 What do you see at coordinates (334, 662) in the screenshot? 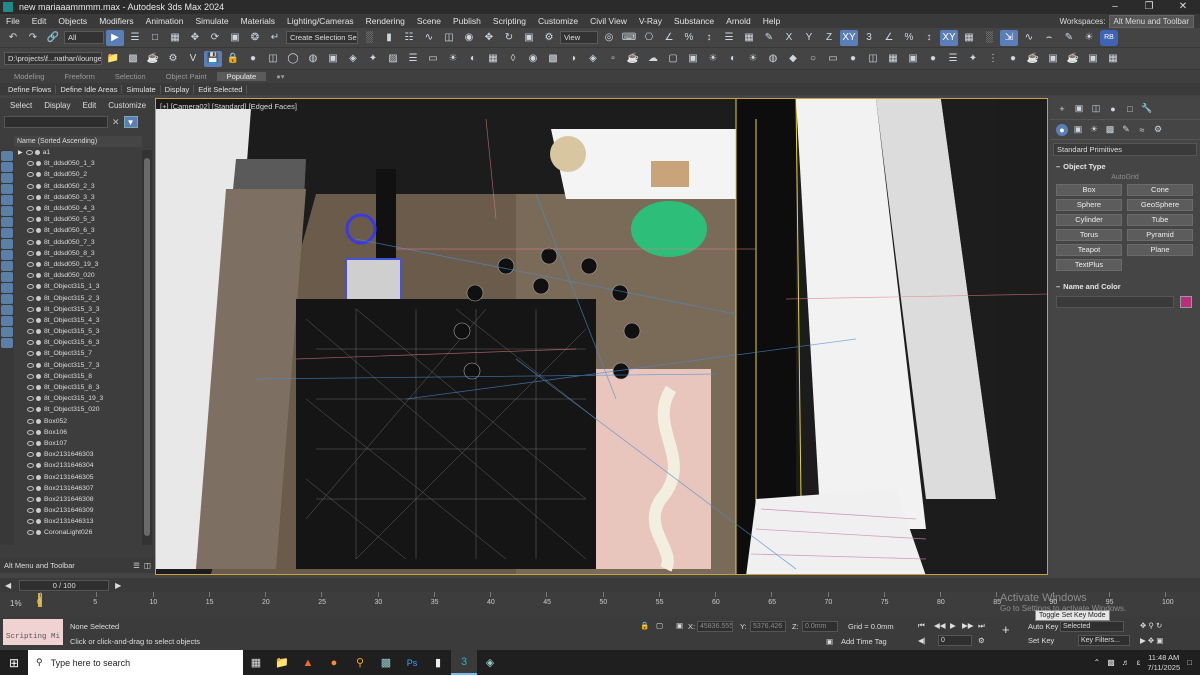
I see `firefox-icon: ●` at bounding box center [334, 662].